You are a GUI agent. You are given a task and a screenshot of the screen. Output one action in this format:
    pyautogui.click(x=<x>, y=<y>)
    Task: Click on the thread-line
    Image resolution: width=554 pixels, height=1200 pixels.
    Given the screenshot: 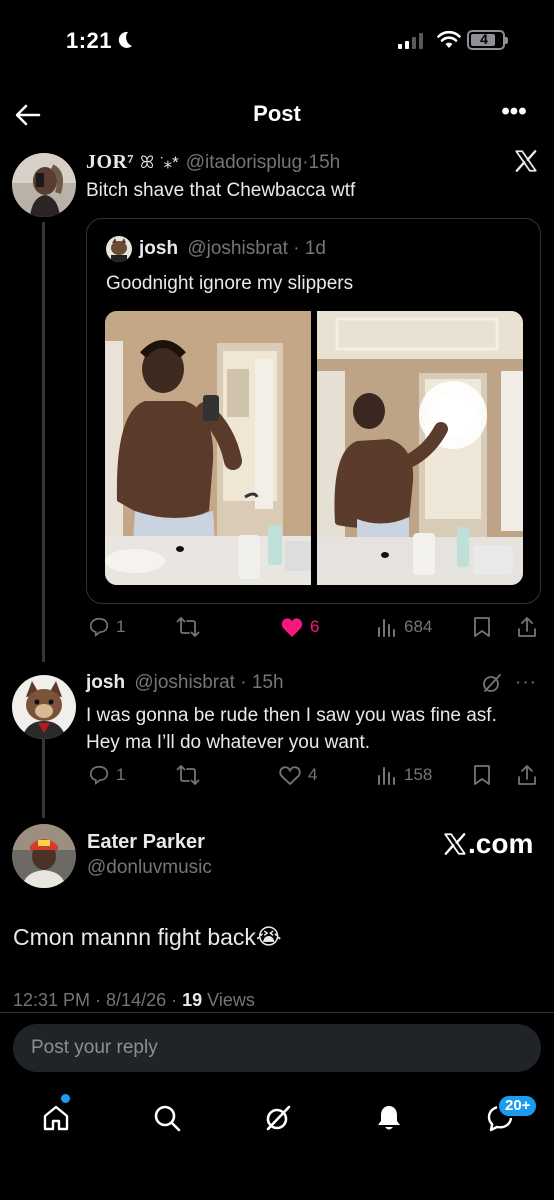 What is the action you would take?
    pyautogui.click(x=43, y=442)
    